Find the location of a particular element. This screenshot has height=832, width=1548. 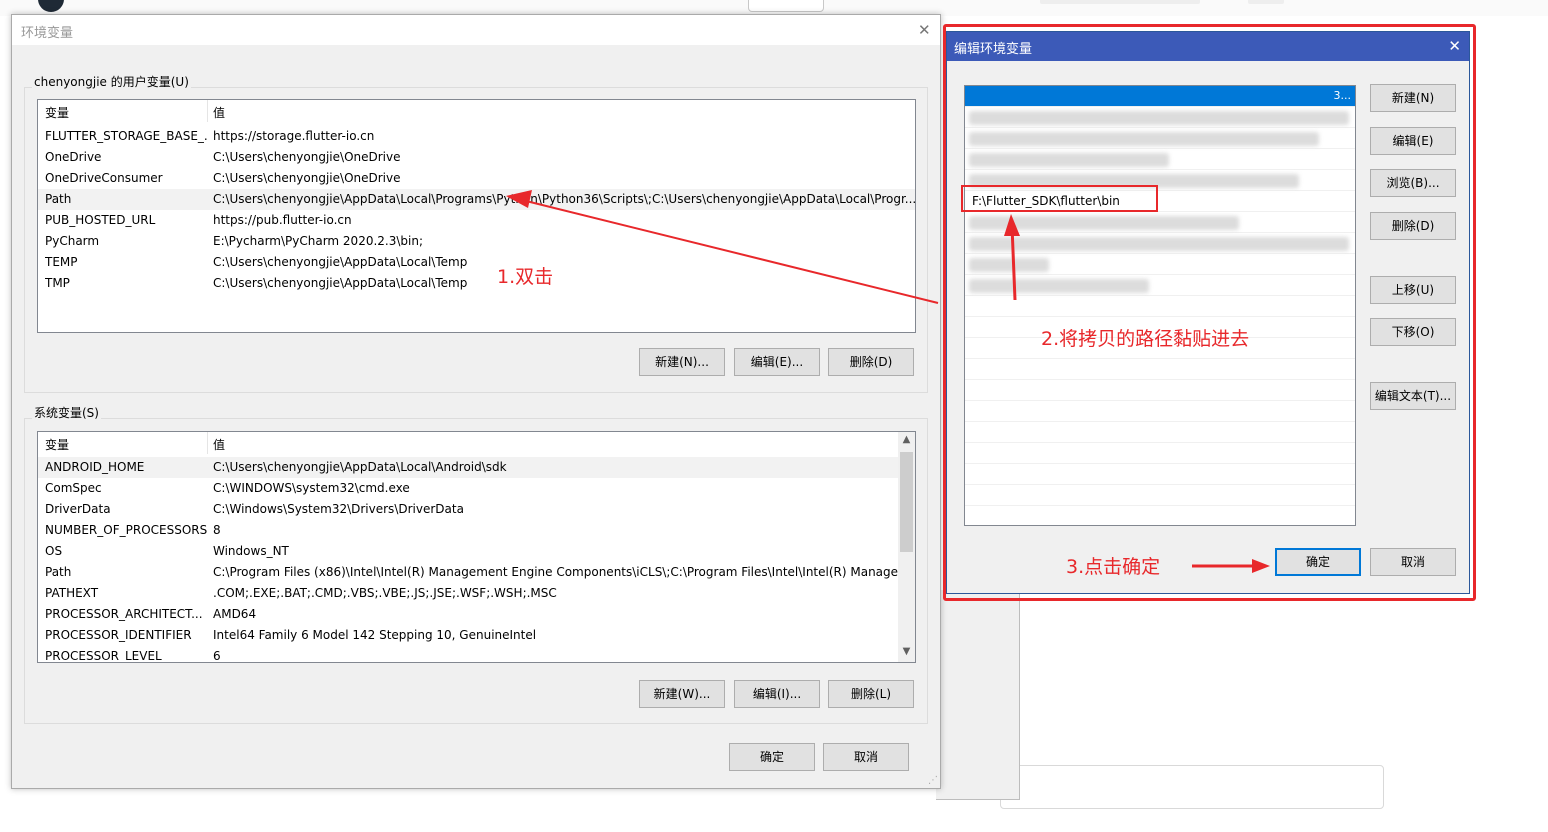

arrow-to-path-row is located at coordinates (722, 247).